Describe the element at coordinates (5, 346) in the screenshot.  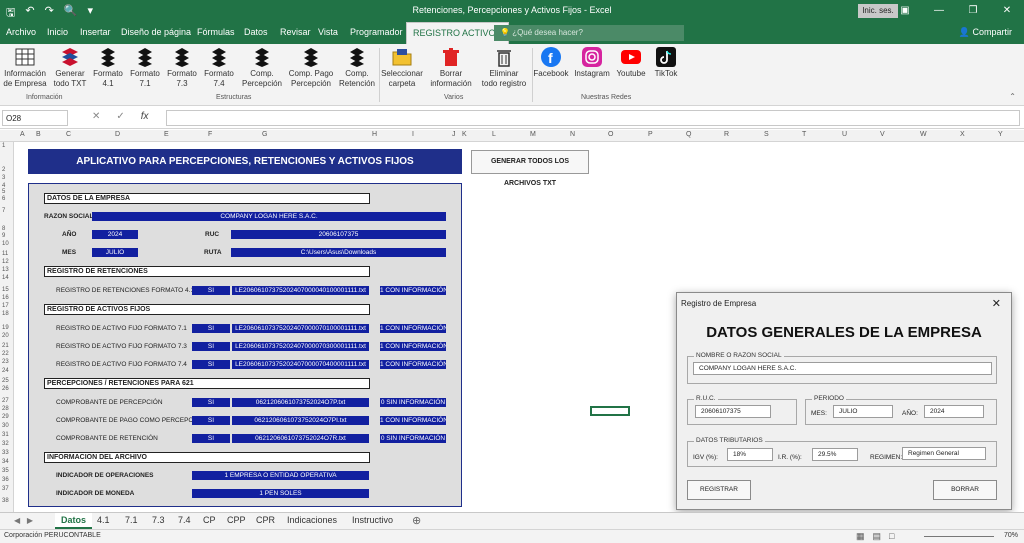
I see `row-header: 21` at that location.